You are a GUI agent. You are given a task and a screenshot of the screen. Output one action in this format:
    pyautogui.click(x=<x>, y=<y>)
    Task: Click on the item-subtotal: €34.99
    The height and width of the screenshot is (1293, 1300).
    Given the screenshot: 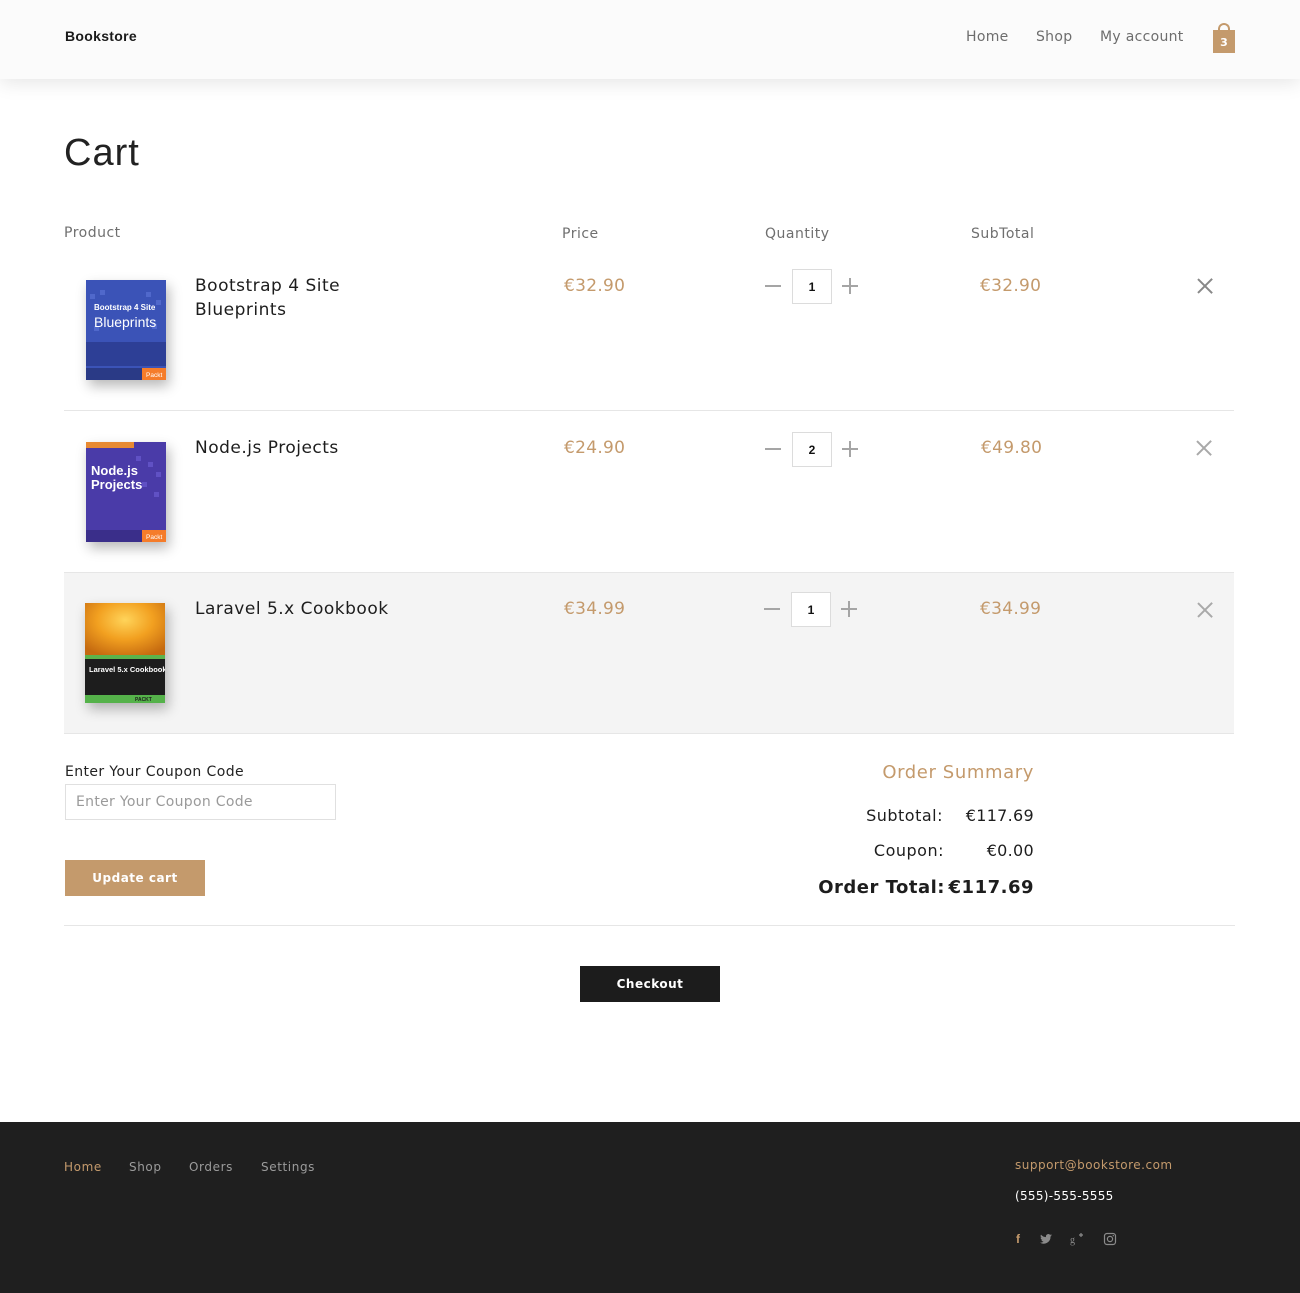 What is the action you would take?
    pyautogui.click(x=1011, y=609)
    